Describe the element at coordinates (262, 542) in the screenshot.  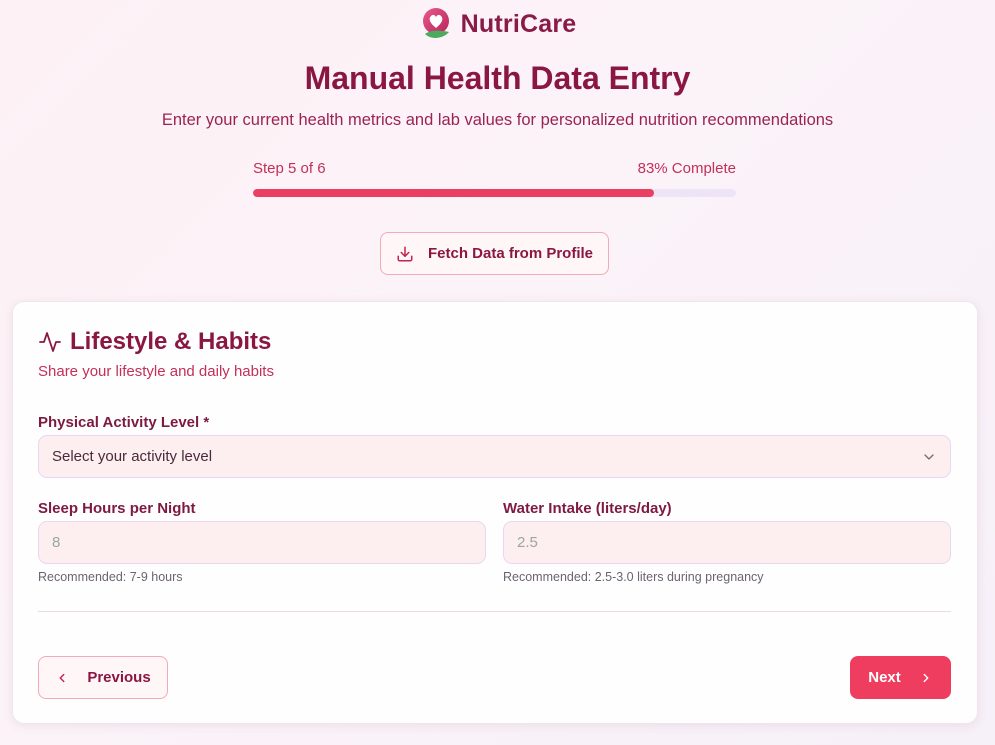
I see `sleep-hours-input: 8` at that location.